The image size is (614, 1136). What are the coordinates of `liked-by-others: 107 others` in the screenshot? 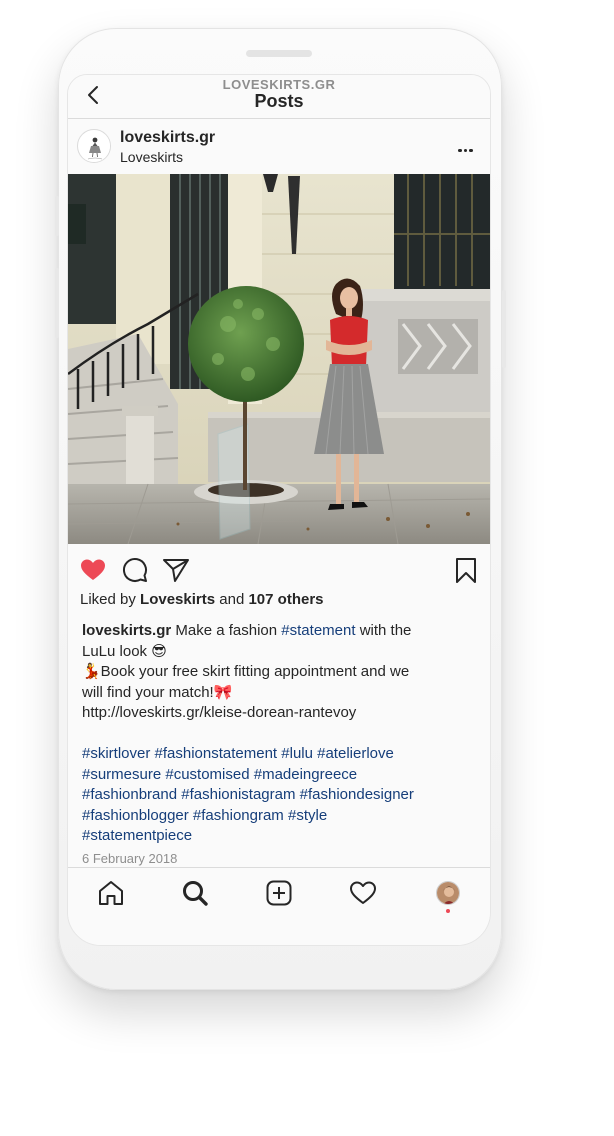 It's located at (285, 599).